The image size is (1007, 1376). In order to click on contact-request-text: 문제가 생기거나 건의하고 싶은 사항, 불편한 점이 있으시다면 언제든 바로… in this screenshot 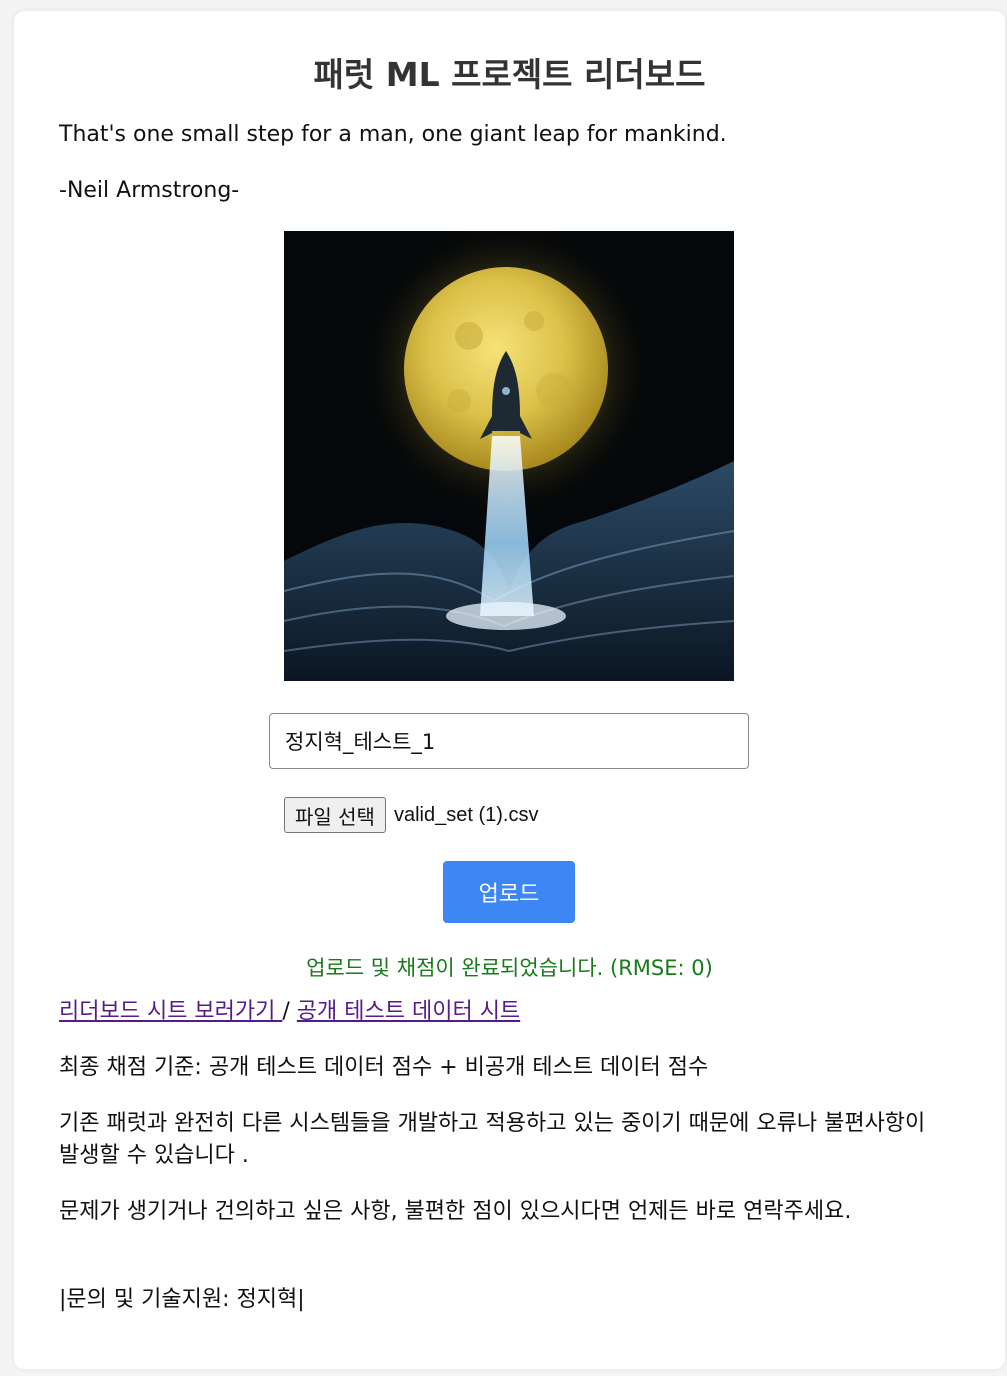, I will do `click(455, 1211)`.